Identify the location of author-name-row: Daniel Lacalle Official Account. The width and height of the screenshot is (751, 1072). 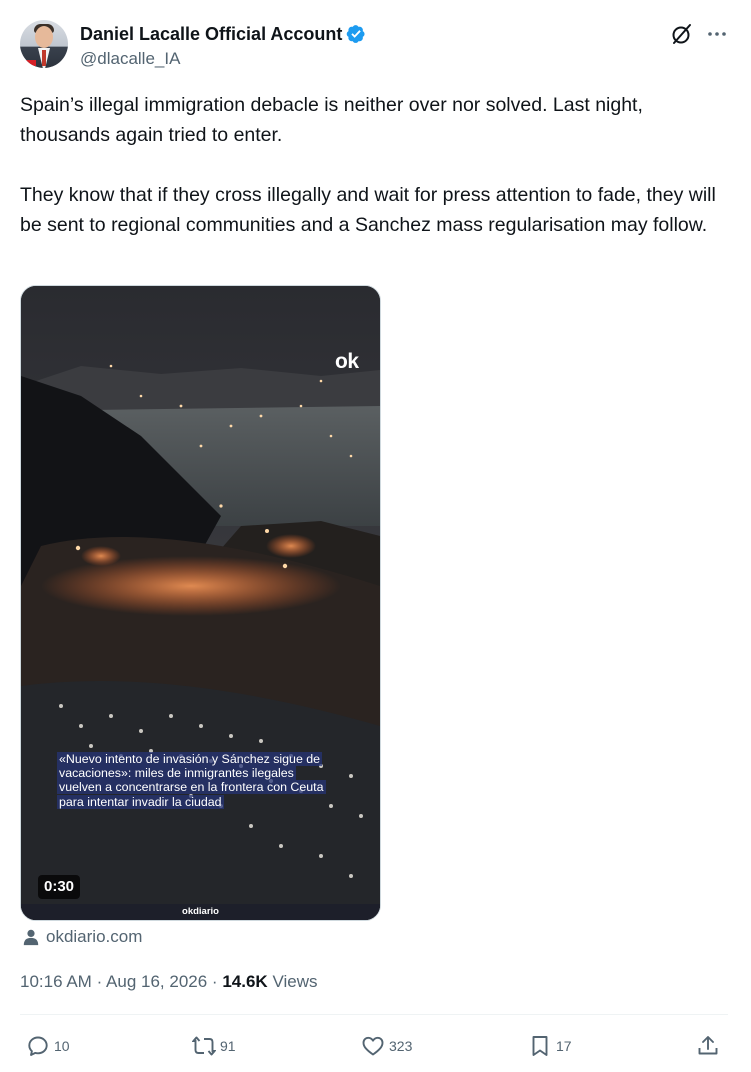
(223, 34).